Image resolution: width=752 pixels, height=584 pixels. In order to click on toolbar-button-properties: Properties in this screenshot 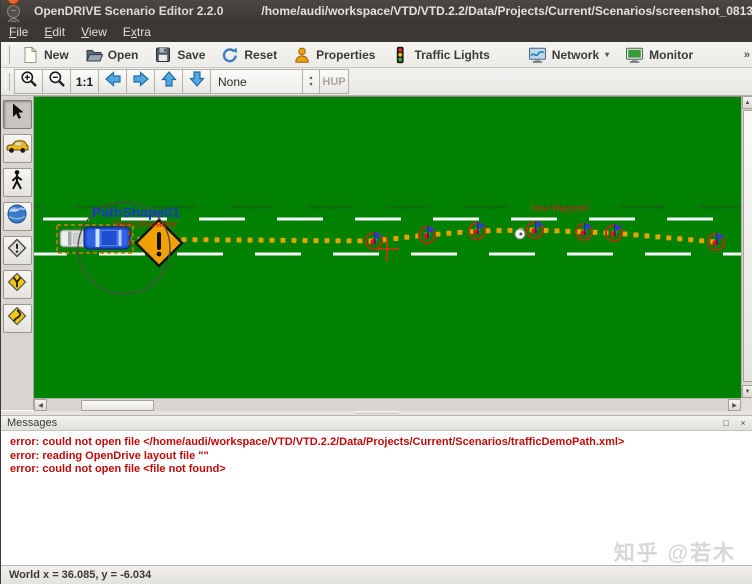, I will do `click(334, 55)`.